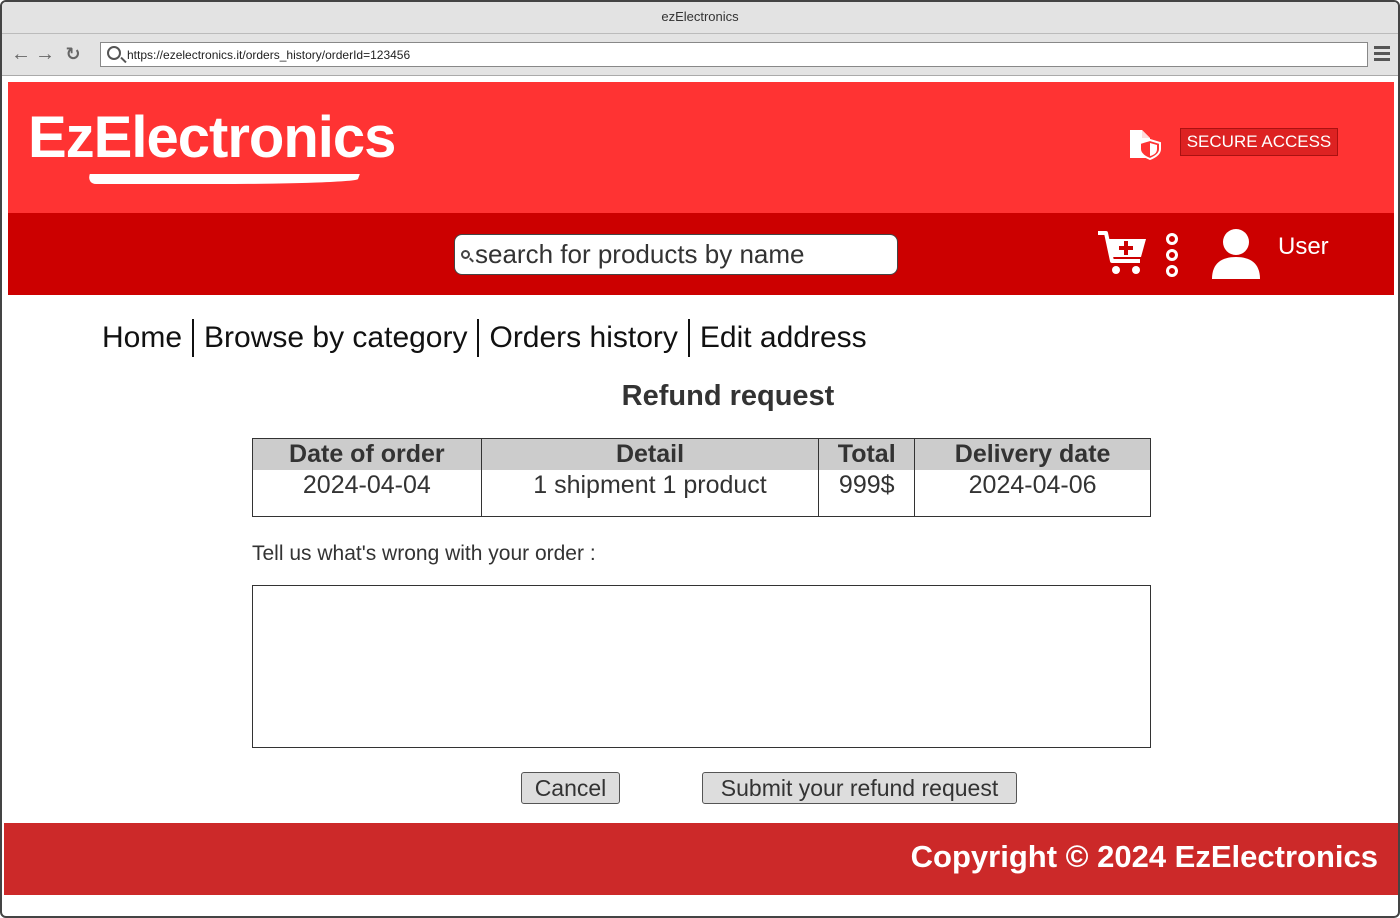 This screenshot has width=1400, height=918. I want to click on nav-orders-history: Orders history, so click(584, 338).